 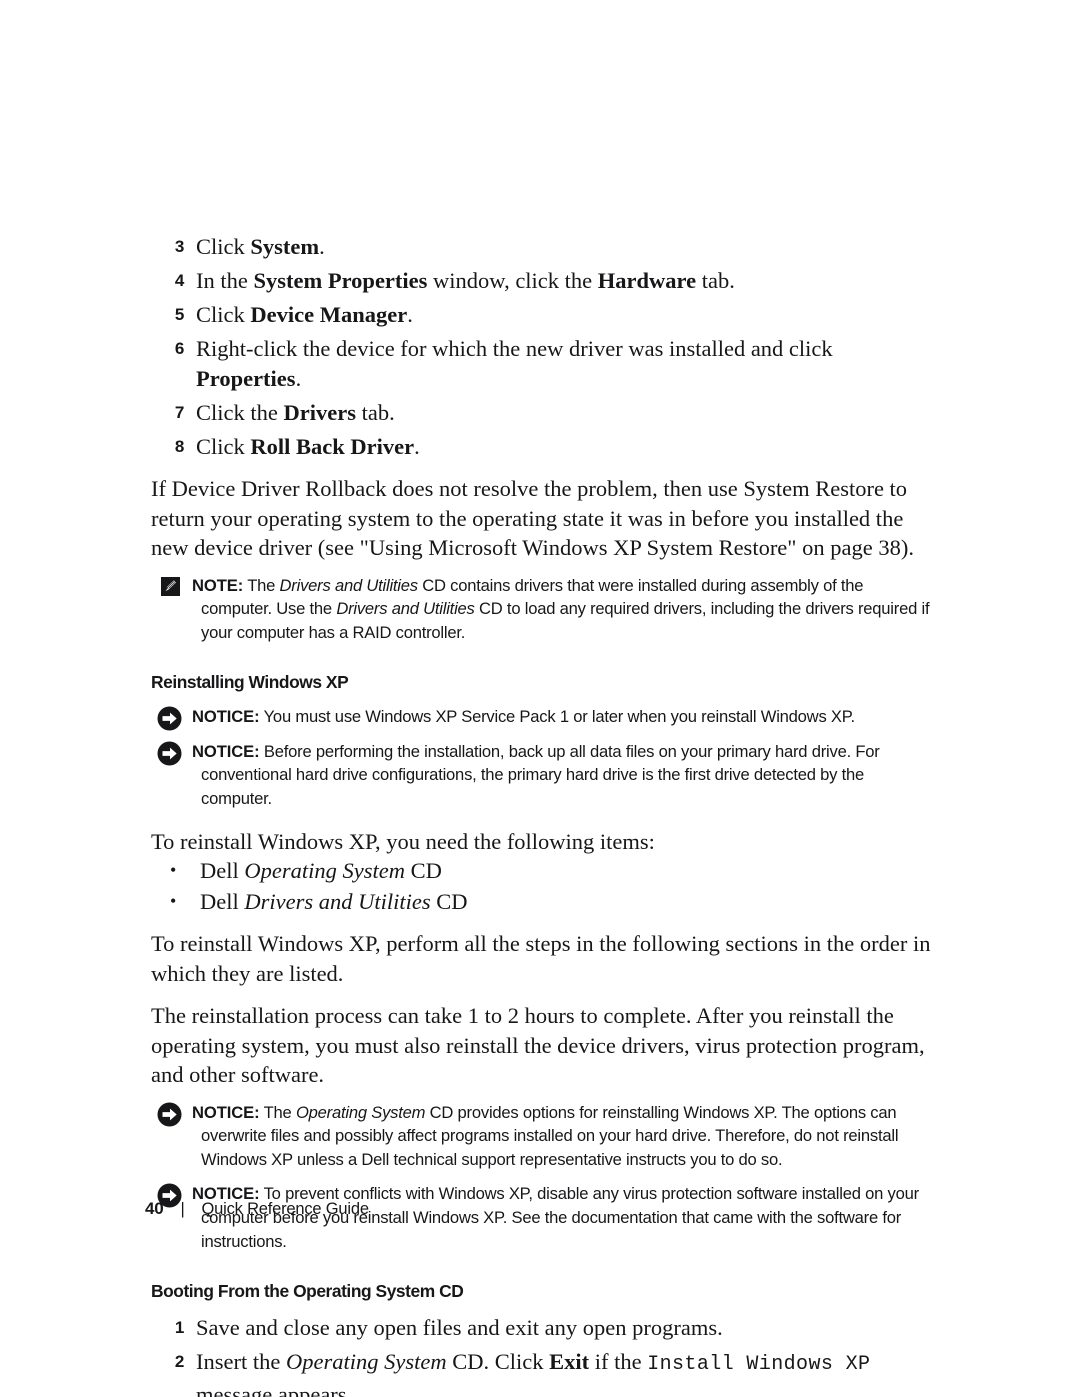 What do you see at coordinates (512, 280) in the screenshot?
I see `step-text-part: window, click the` at bounding box center [512, 280].